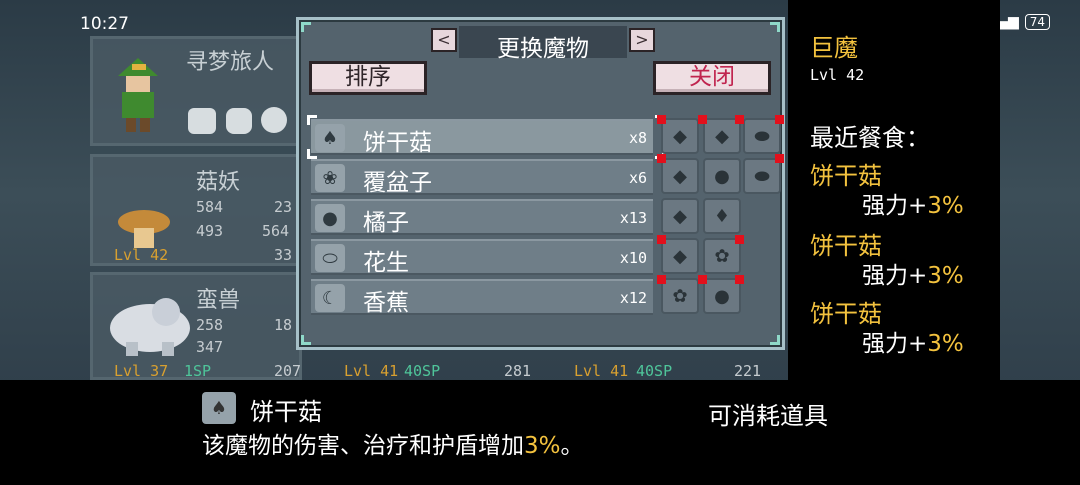  Describe the element at coordinates (283, 255) in the screenshot. I see `bg-card-1-v3: 33` at that location.